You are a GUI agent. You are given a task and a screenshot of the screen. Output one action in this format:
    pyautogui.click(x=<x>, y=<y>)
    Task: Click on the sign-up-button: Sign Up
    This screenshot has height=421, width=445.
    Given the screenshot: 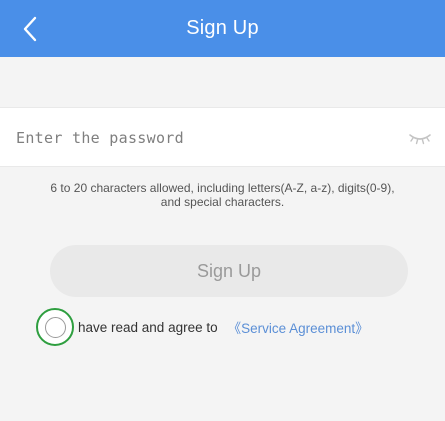 What is the action you would take?
    pyautogui.click(x=229, y=271)
    